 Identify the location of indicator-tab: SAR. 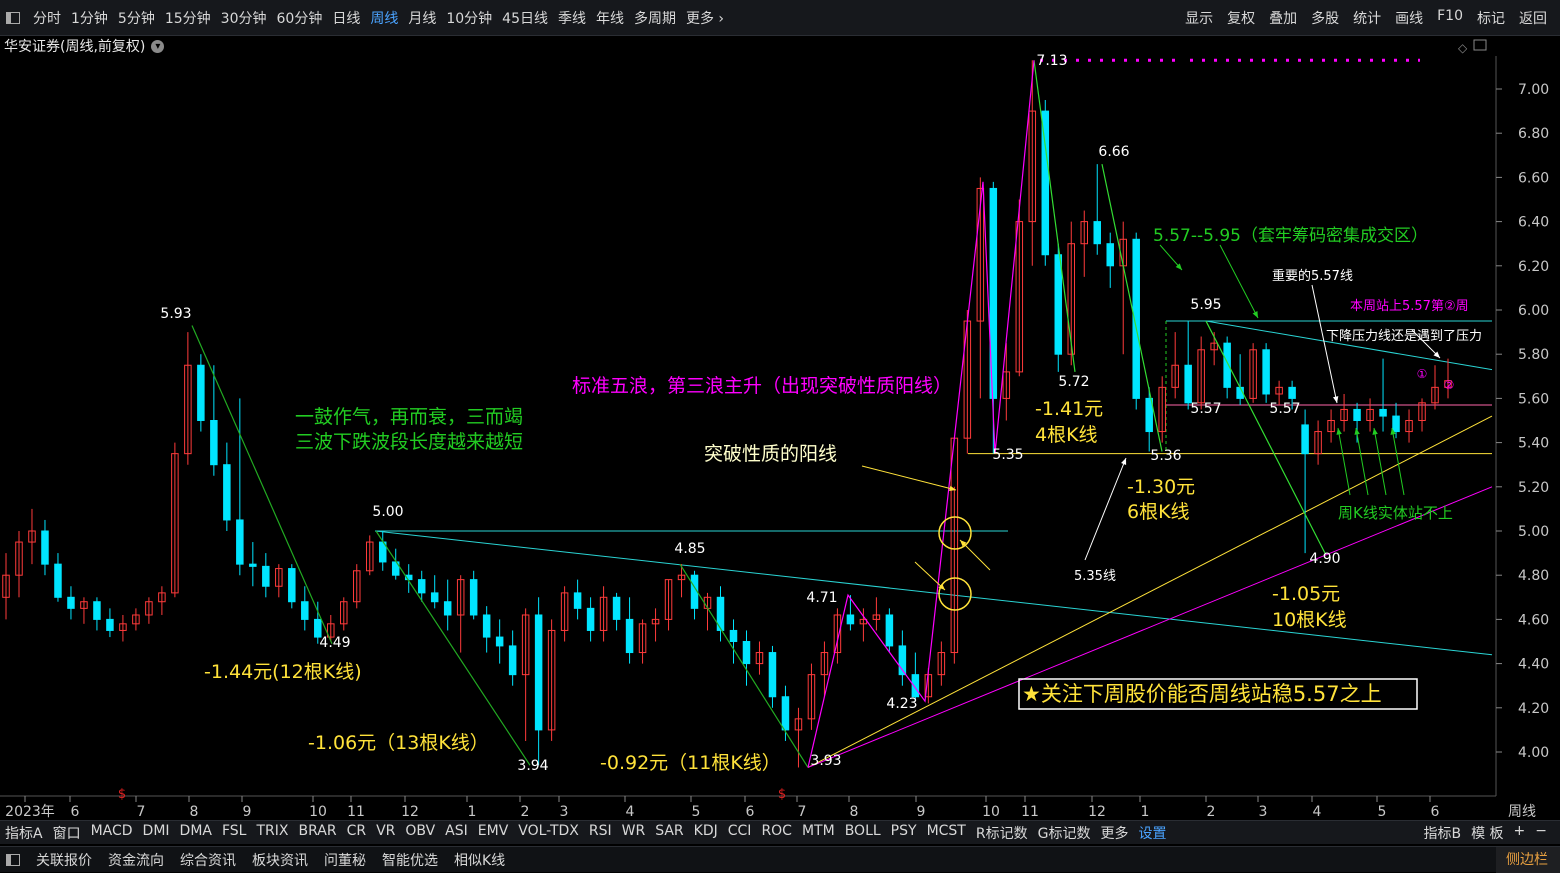
(669, 833).